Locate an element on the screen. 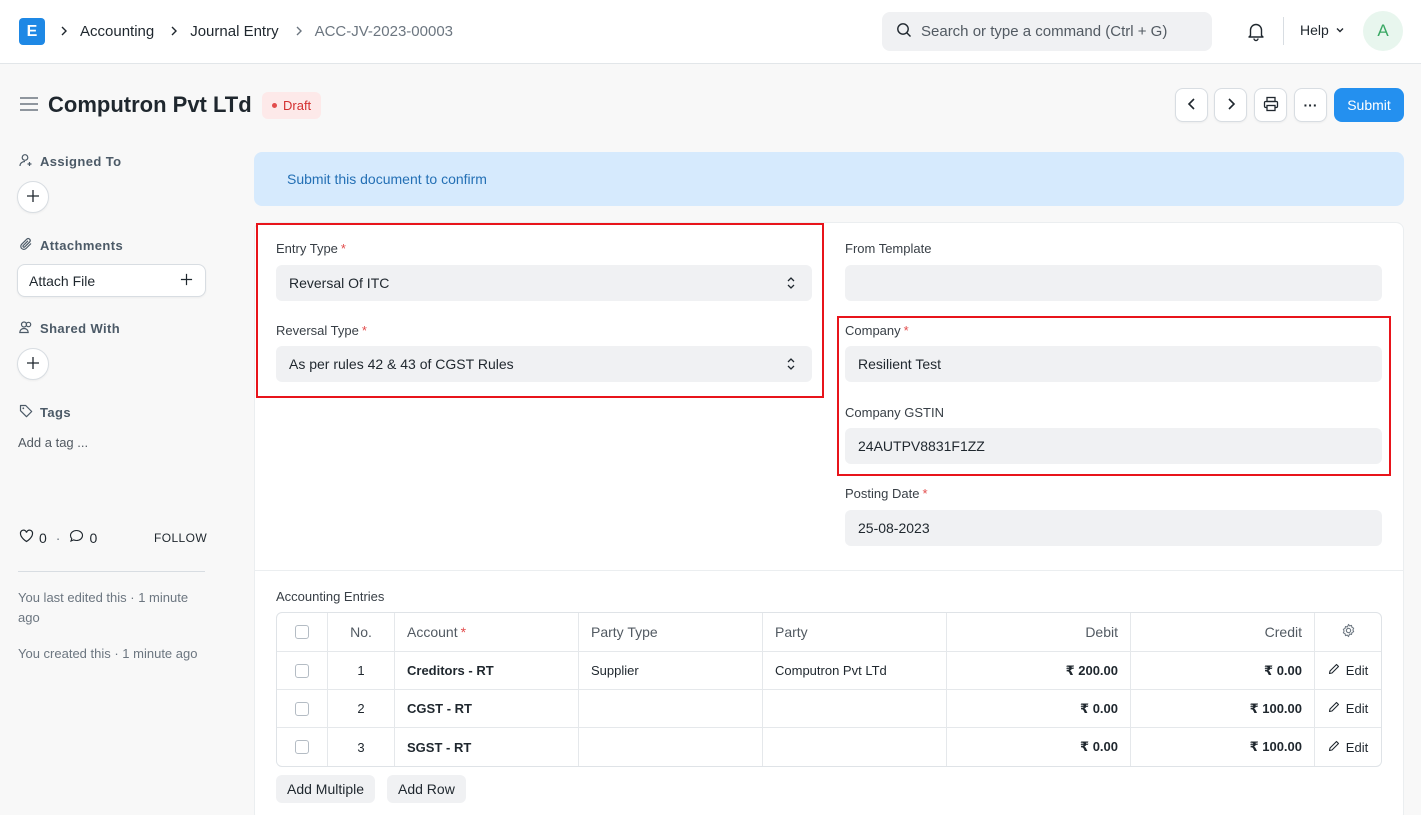  row-credit: ₹ 0.00 is located at coordinates (1223, 670).